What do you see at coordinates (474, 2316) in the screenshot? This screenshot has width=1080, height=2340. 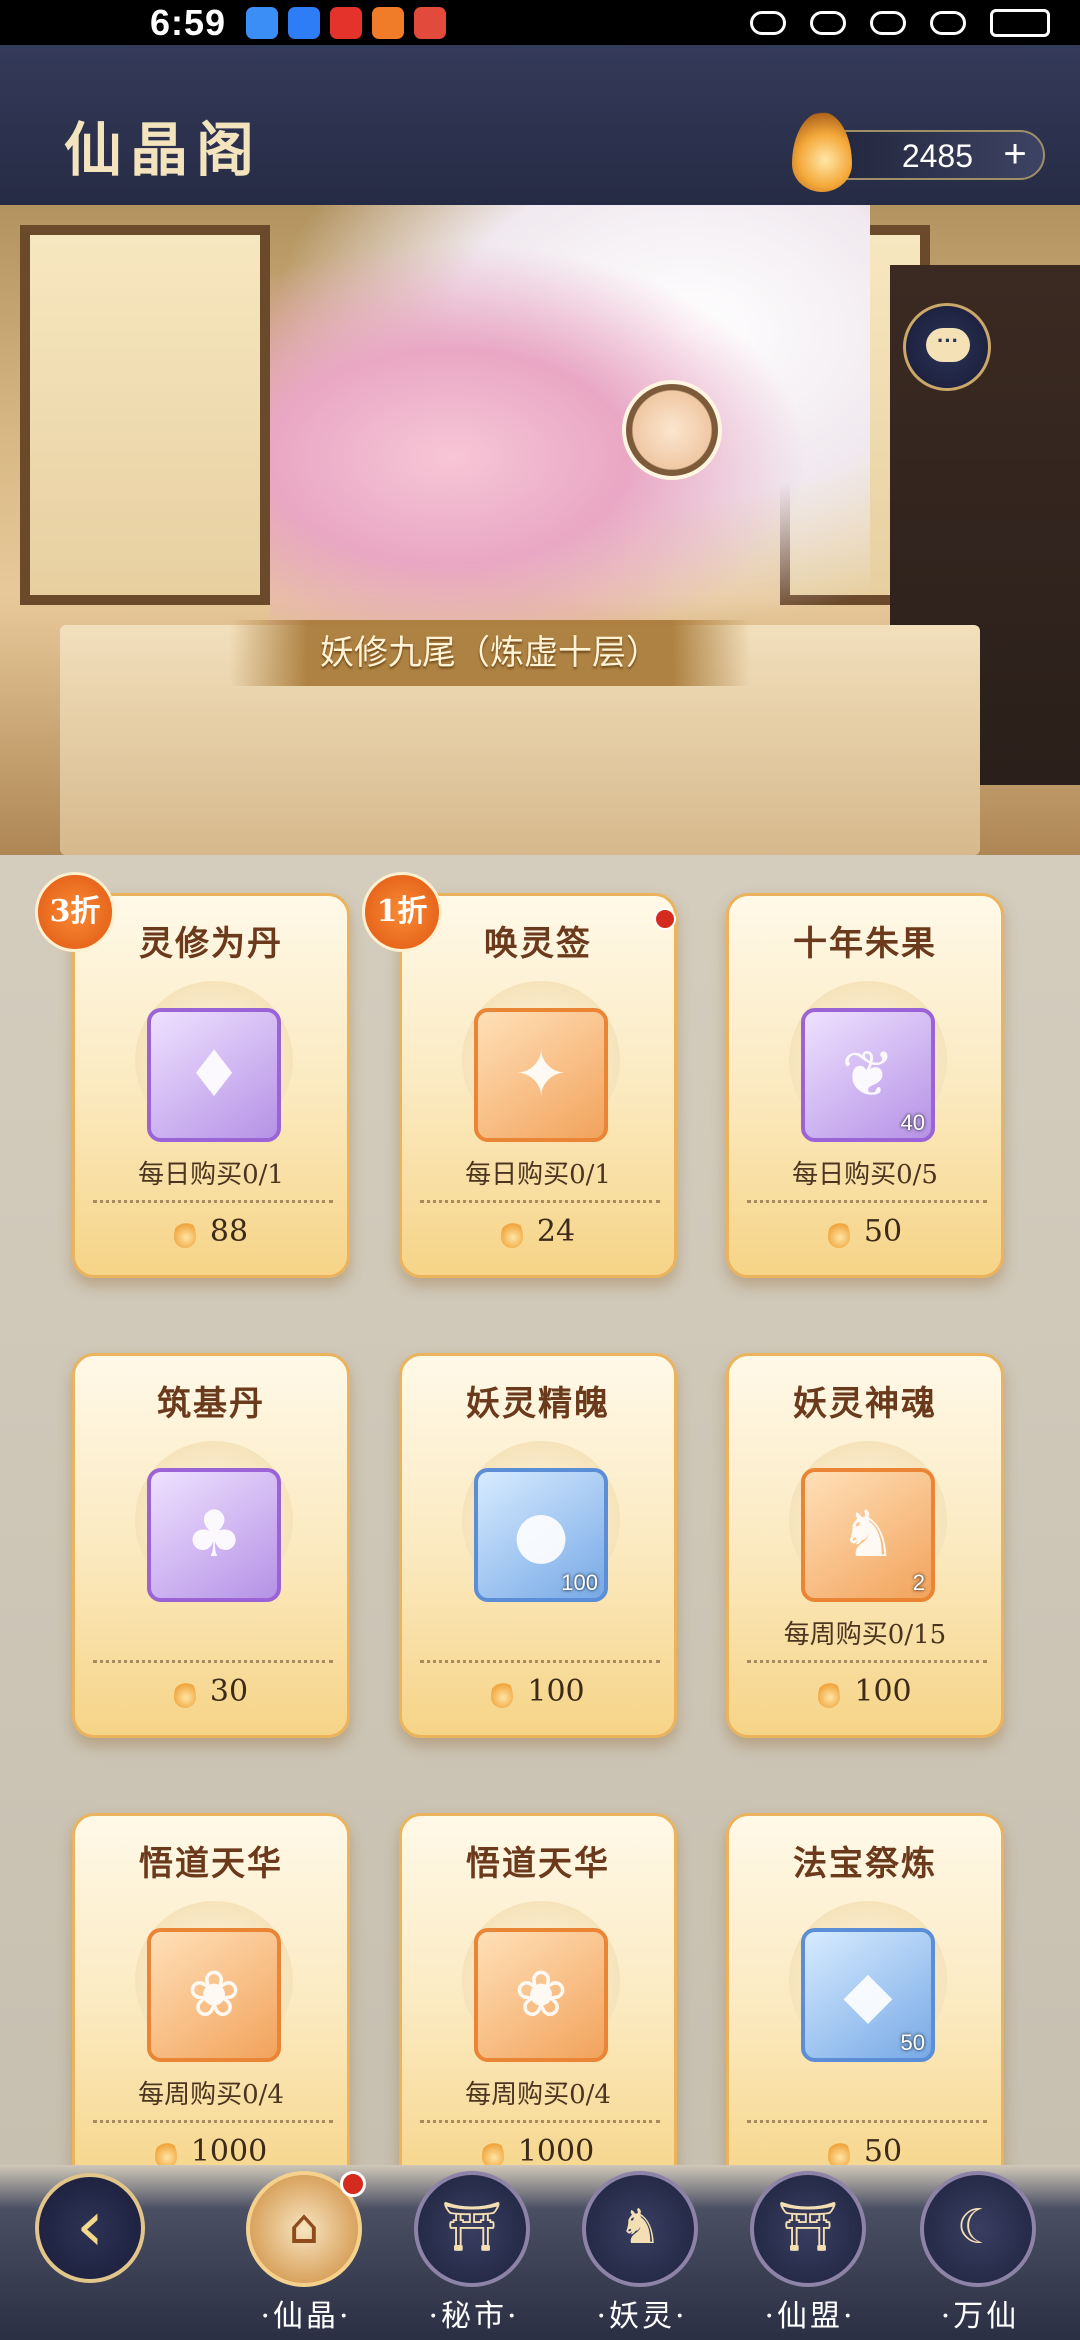 I see `nav-tab-label: ·秘市·` at bounding box center [474, 2316].